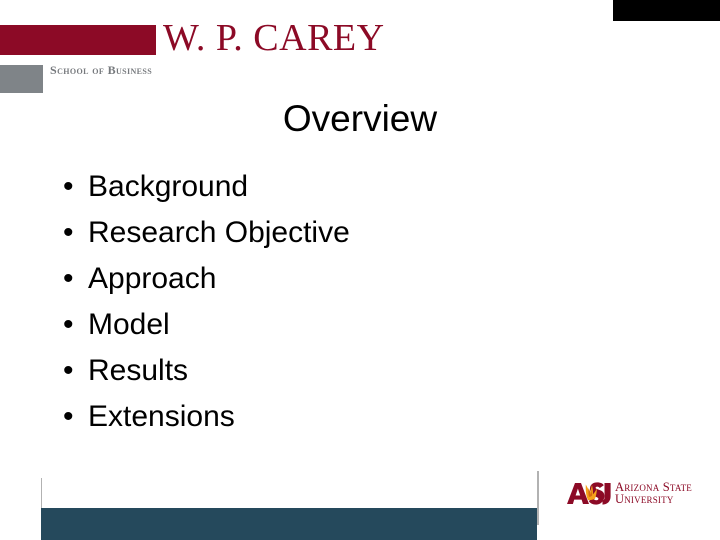  Describe the element at coordinates (161, 416) in the screenshot. I see `list-item-label: Extensions` at that location.